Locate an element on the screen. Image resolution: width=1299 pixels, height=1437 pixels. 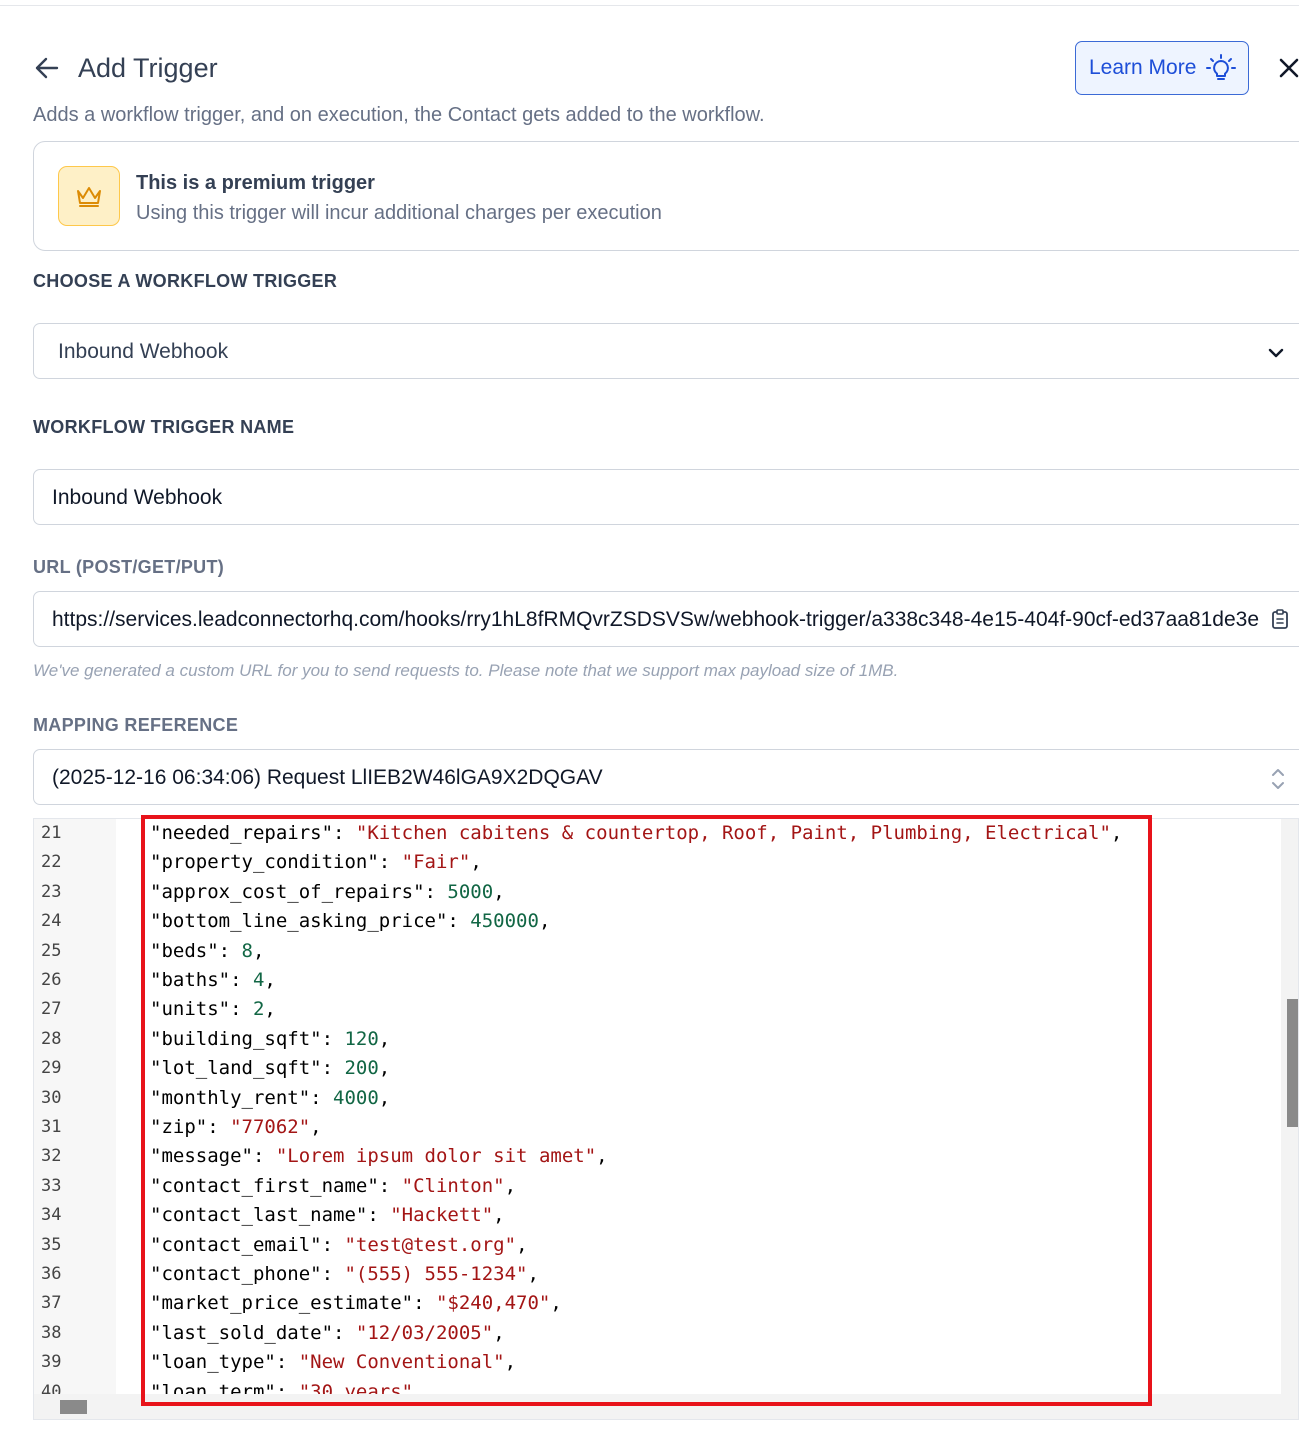
json-string: "Fair" is located at coordinates (436, 862).